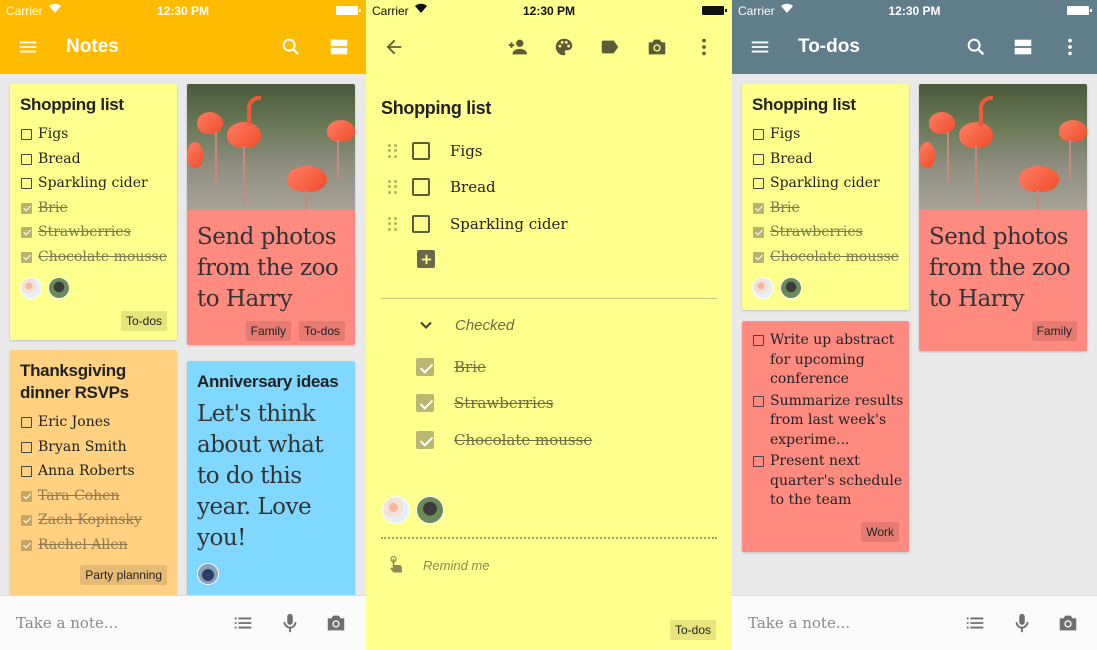 The width and height of the screenshot is (1097, 650). Describe the element at coordinates (657, 47) in the screenshot. I see `add-image-button` at that location.